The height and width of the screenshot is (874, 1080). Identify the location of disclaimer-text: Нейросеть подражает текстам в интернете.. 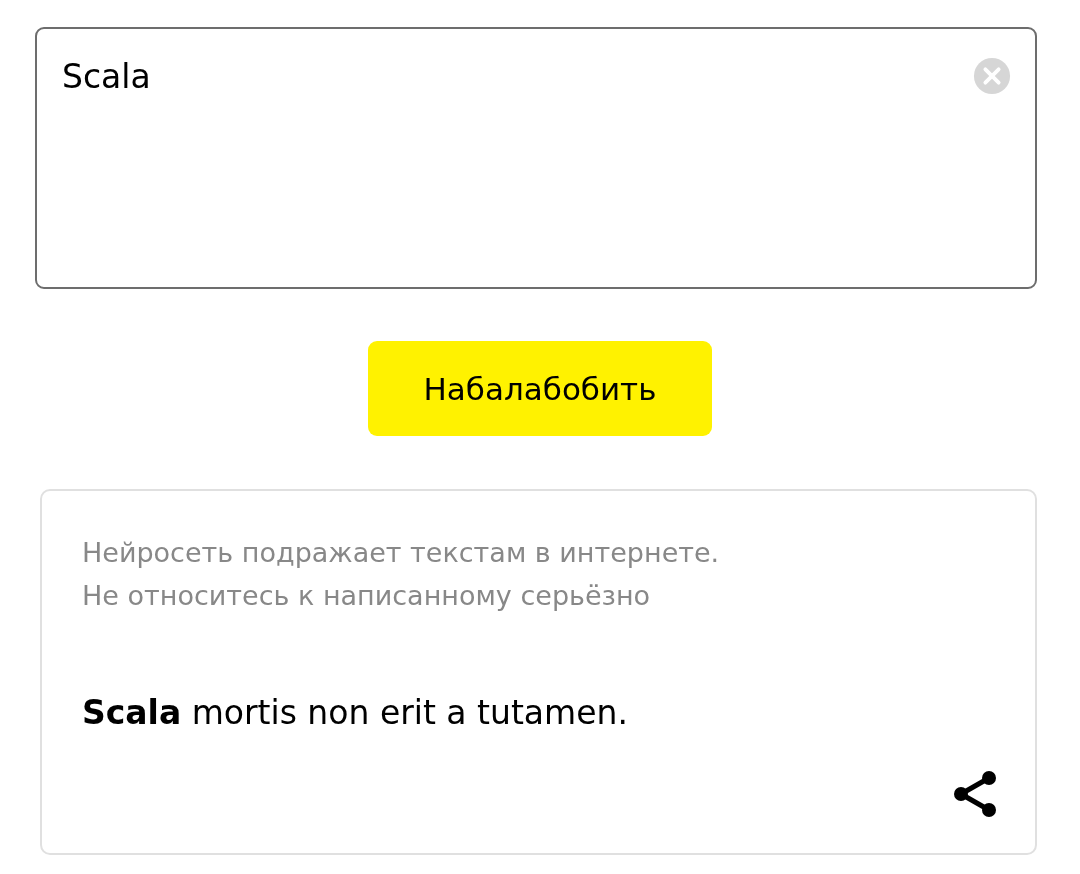
(401, 553).